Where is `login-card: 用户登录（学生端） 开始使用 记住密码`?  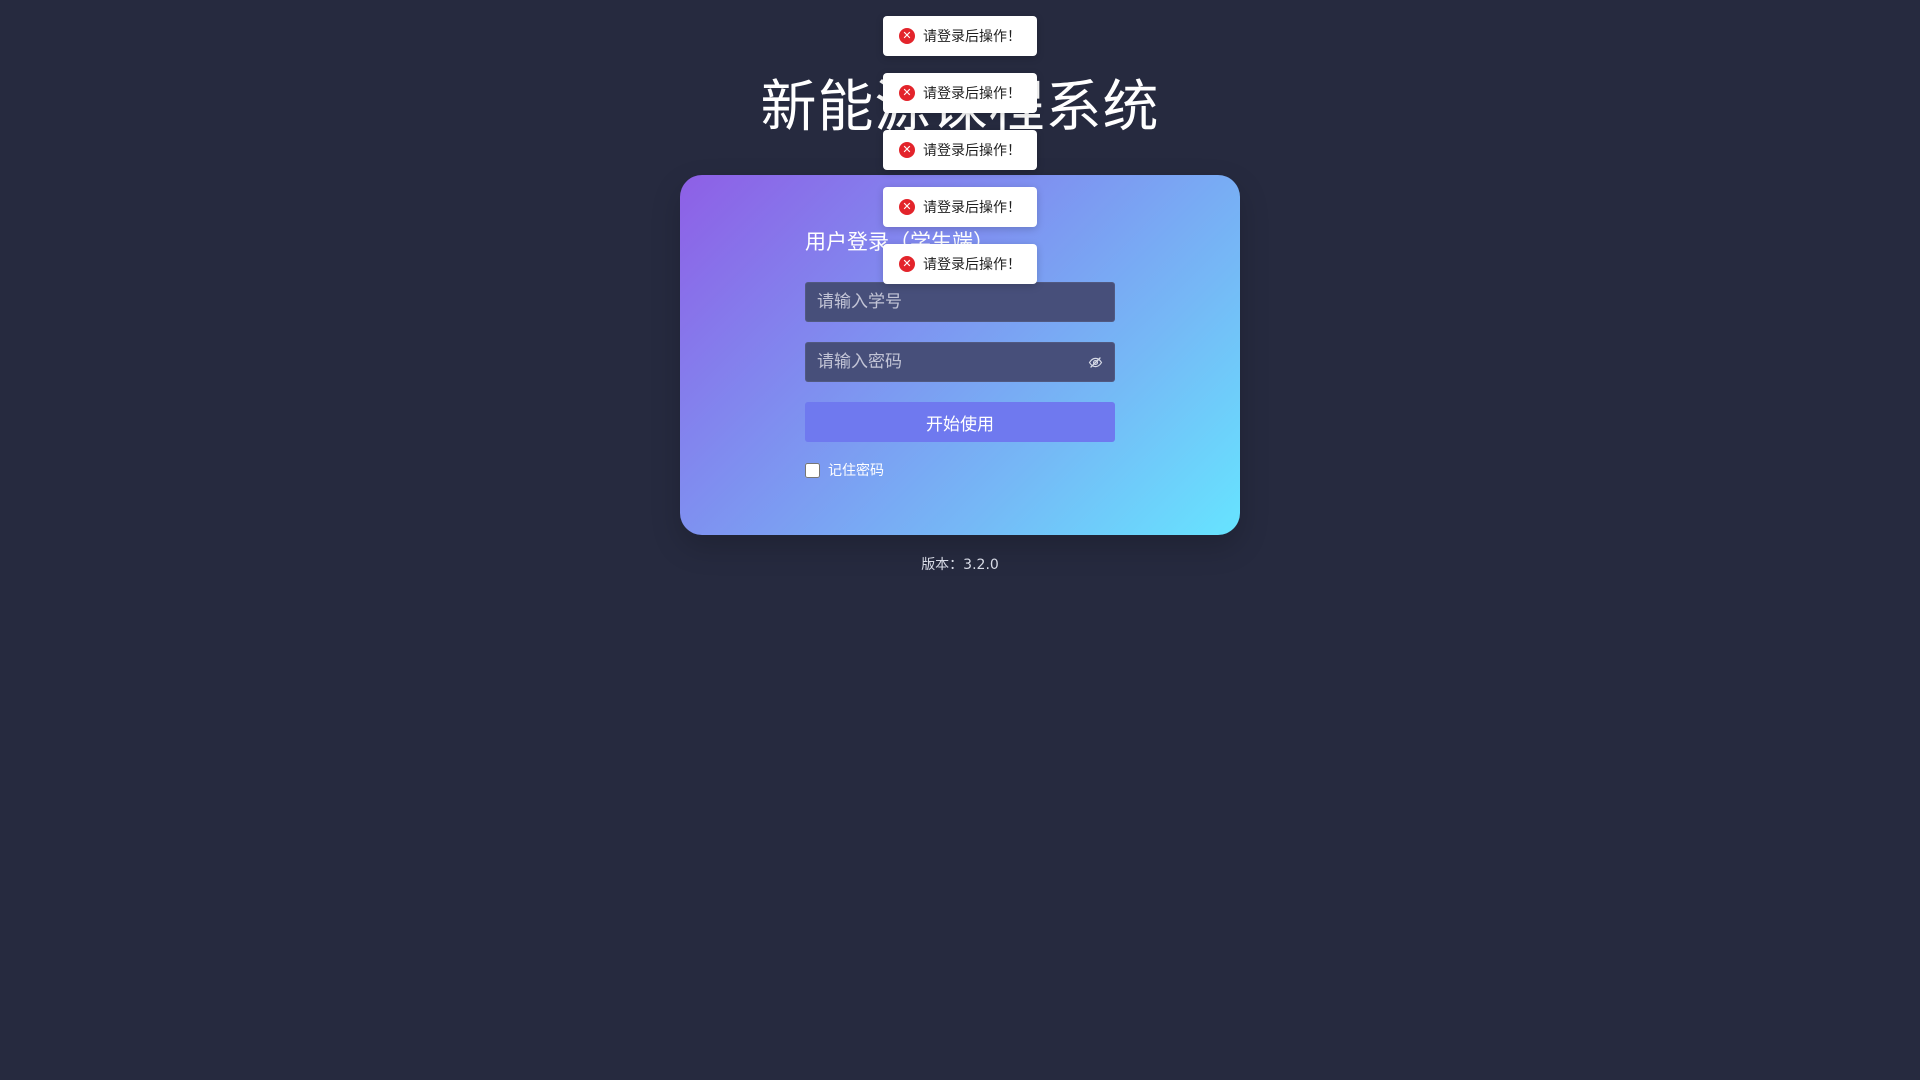
login-card: 用户登录（学生端） 开始使用 记住密码 is located at coordinates (960, 355).